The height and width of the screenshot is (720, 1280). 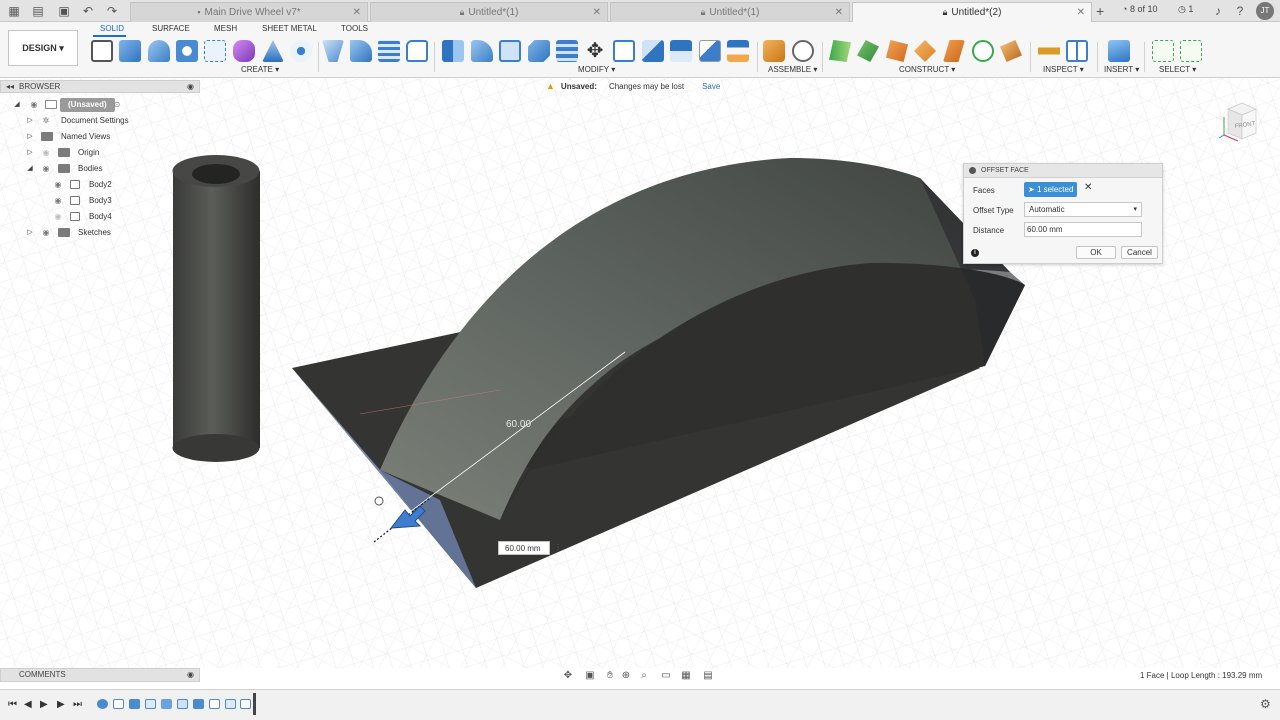 I want to click on ok-button: OK, so click(x=1096, y=252).